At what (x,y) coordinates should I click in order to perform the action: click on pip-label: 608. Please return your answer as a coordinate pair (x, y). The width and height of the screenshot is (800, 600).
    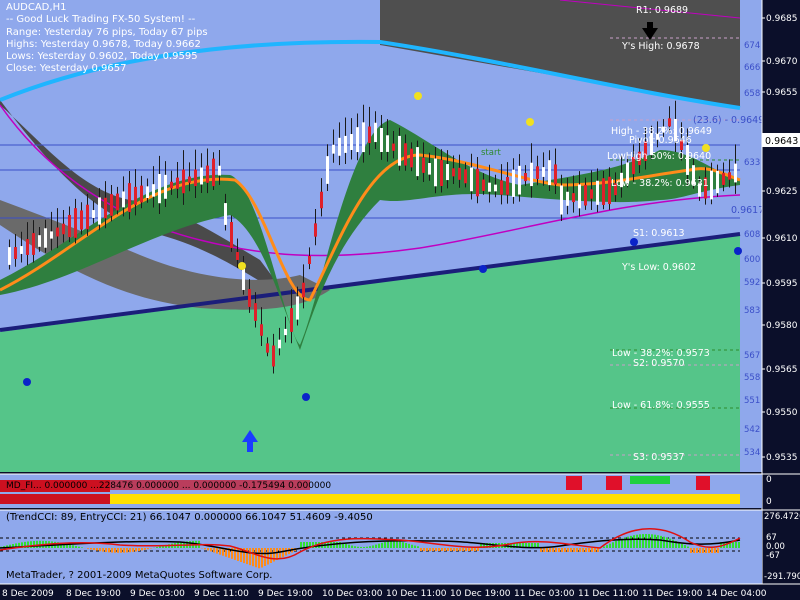
    Looking at the image, I should click on (752, 235).